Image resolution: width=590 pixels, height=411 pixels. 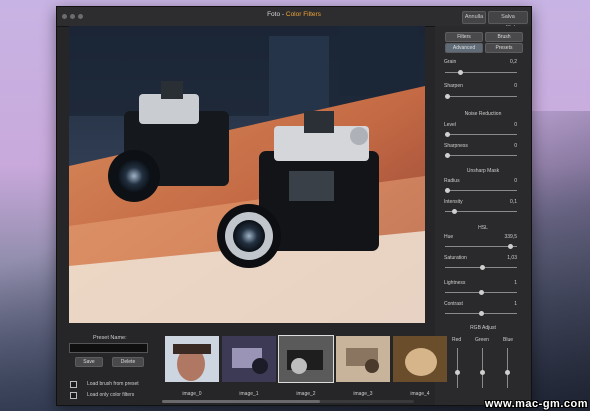 I want to click on level-slider, so click(x=481, y=134).